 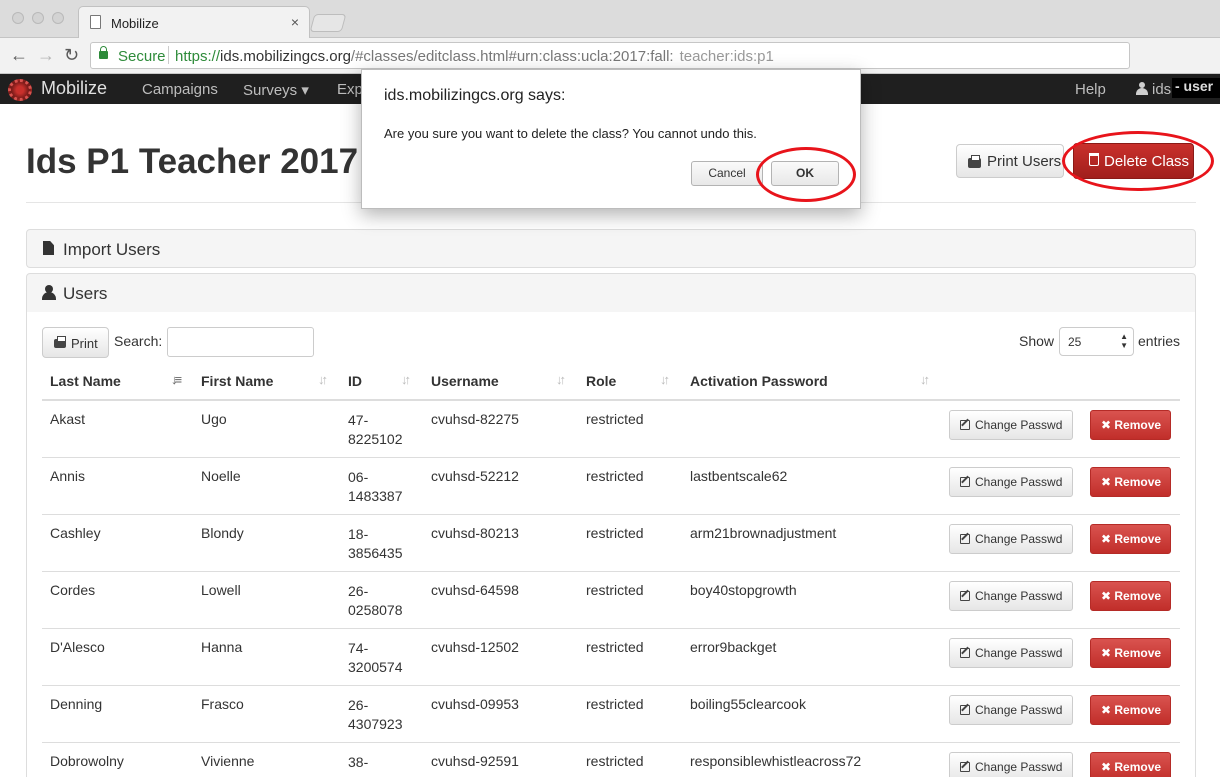 What do you see at coordinates (375, 487) in the screenshot?
I see `cell-id: 06- 1483387` at bounding box center [375, 487].